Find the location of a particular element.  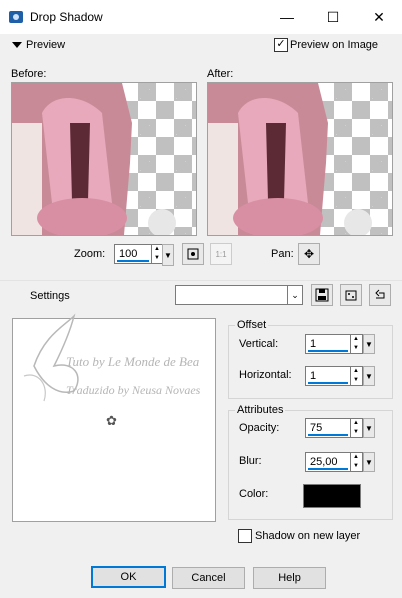

zoom-fit-button is located at coordinates (193, 254).